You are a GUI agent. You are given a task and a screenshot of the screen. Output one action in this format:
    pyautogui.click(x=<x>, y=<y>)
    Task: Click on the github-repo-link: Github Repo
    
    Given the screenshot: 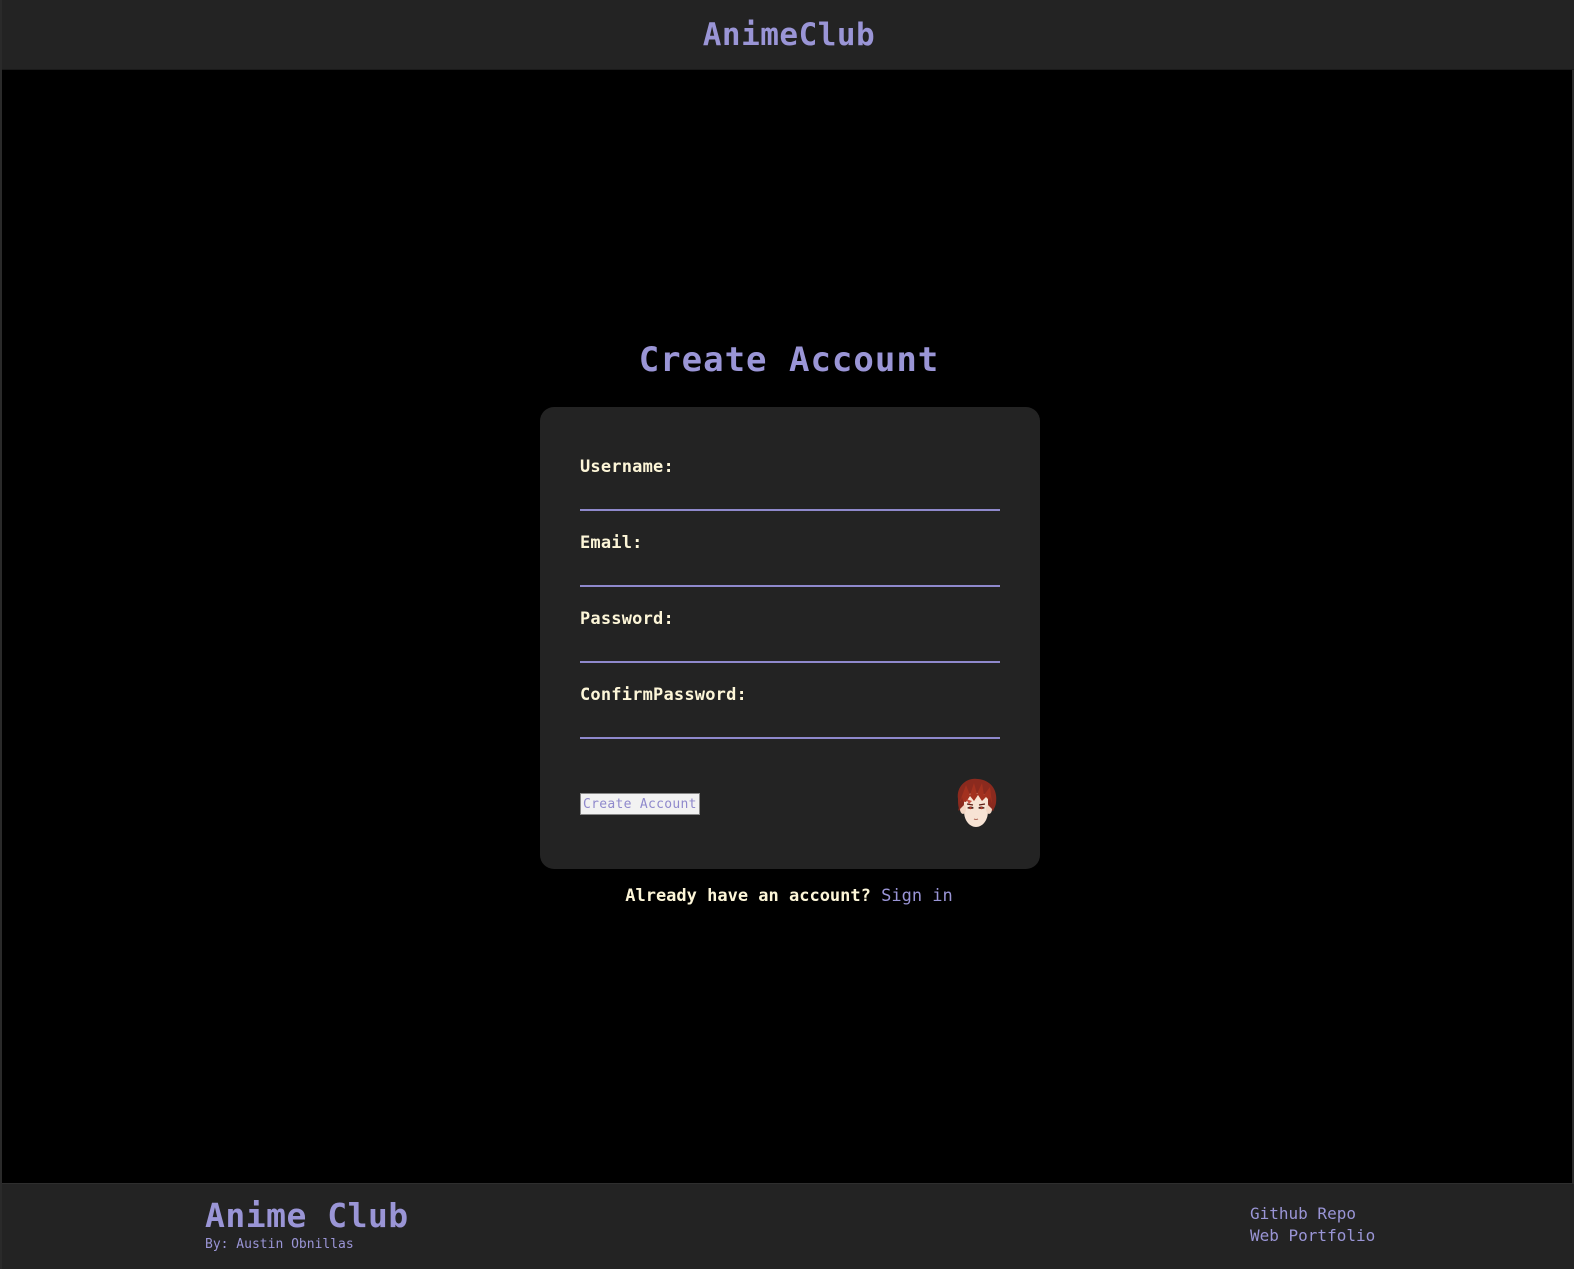 What is the action you would take?
    pyautogui.click(x=1312, y=1214)
    